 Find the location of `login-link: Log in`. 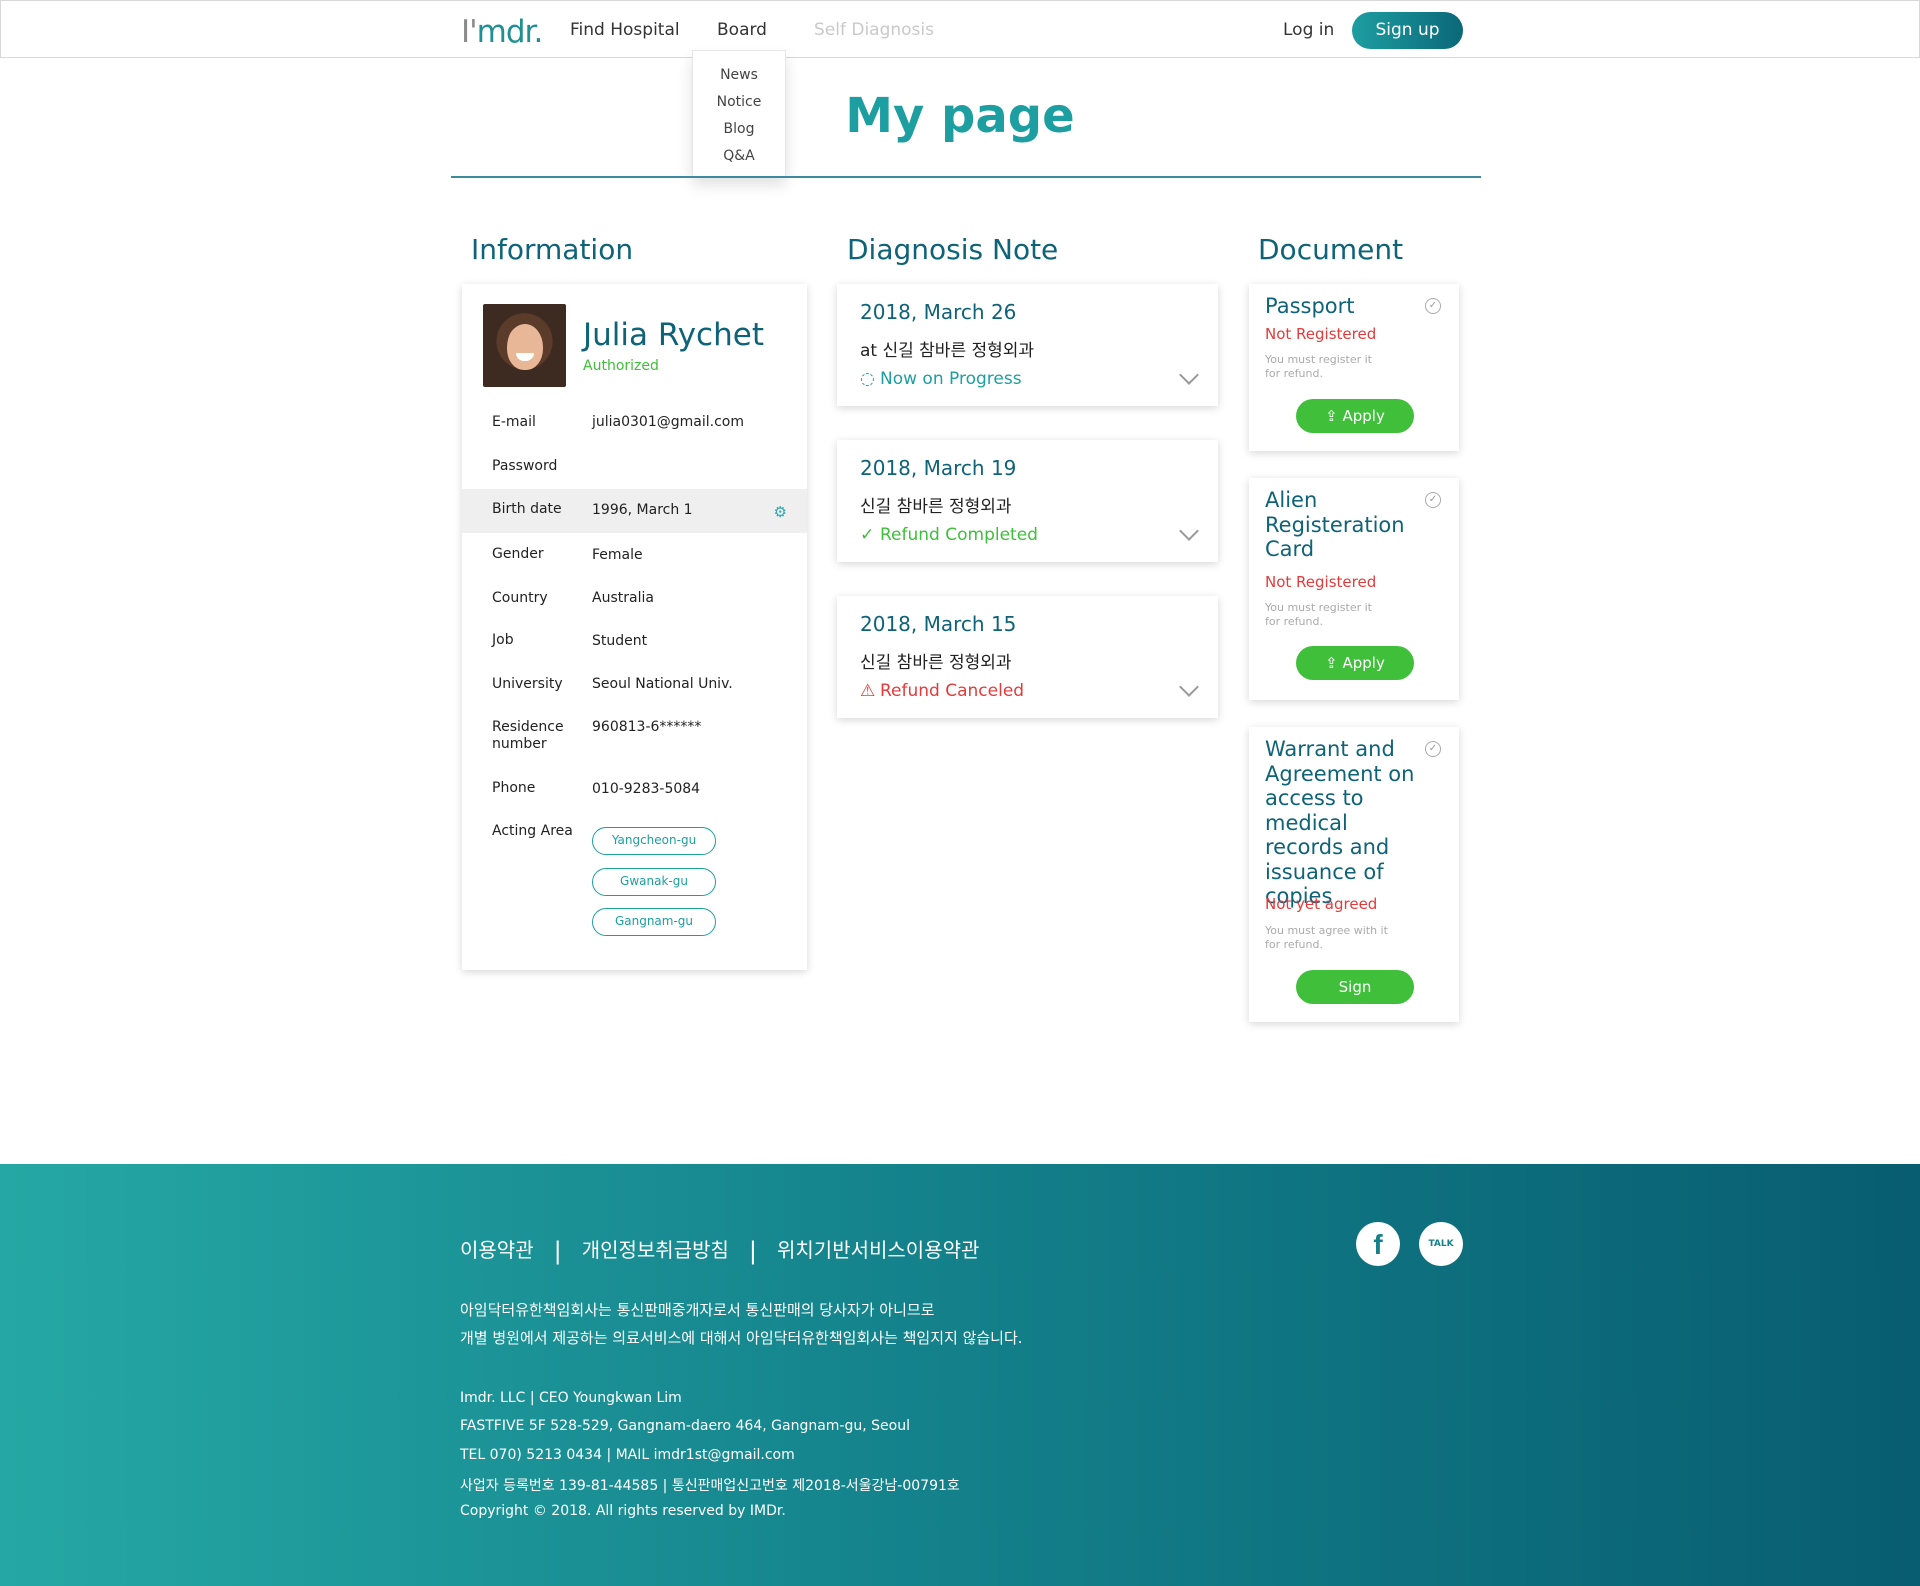

login-link: Log in is located at coordinates (1308, 30).